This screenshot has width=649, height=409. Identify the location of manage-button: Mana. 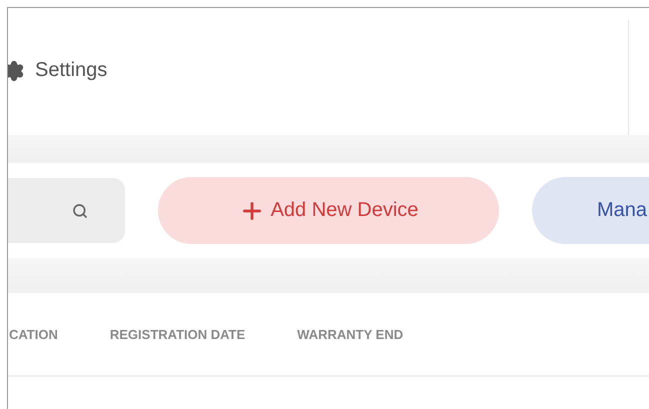
(590, 210).